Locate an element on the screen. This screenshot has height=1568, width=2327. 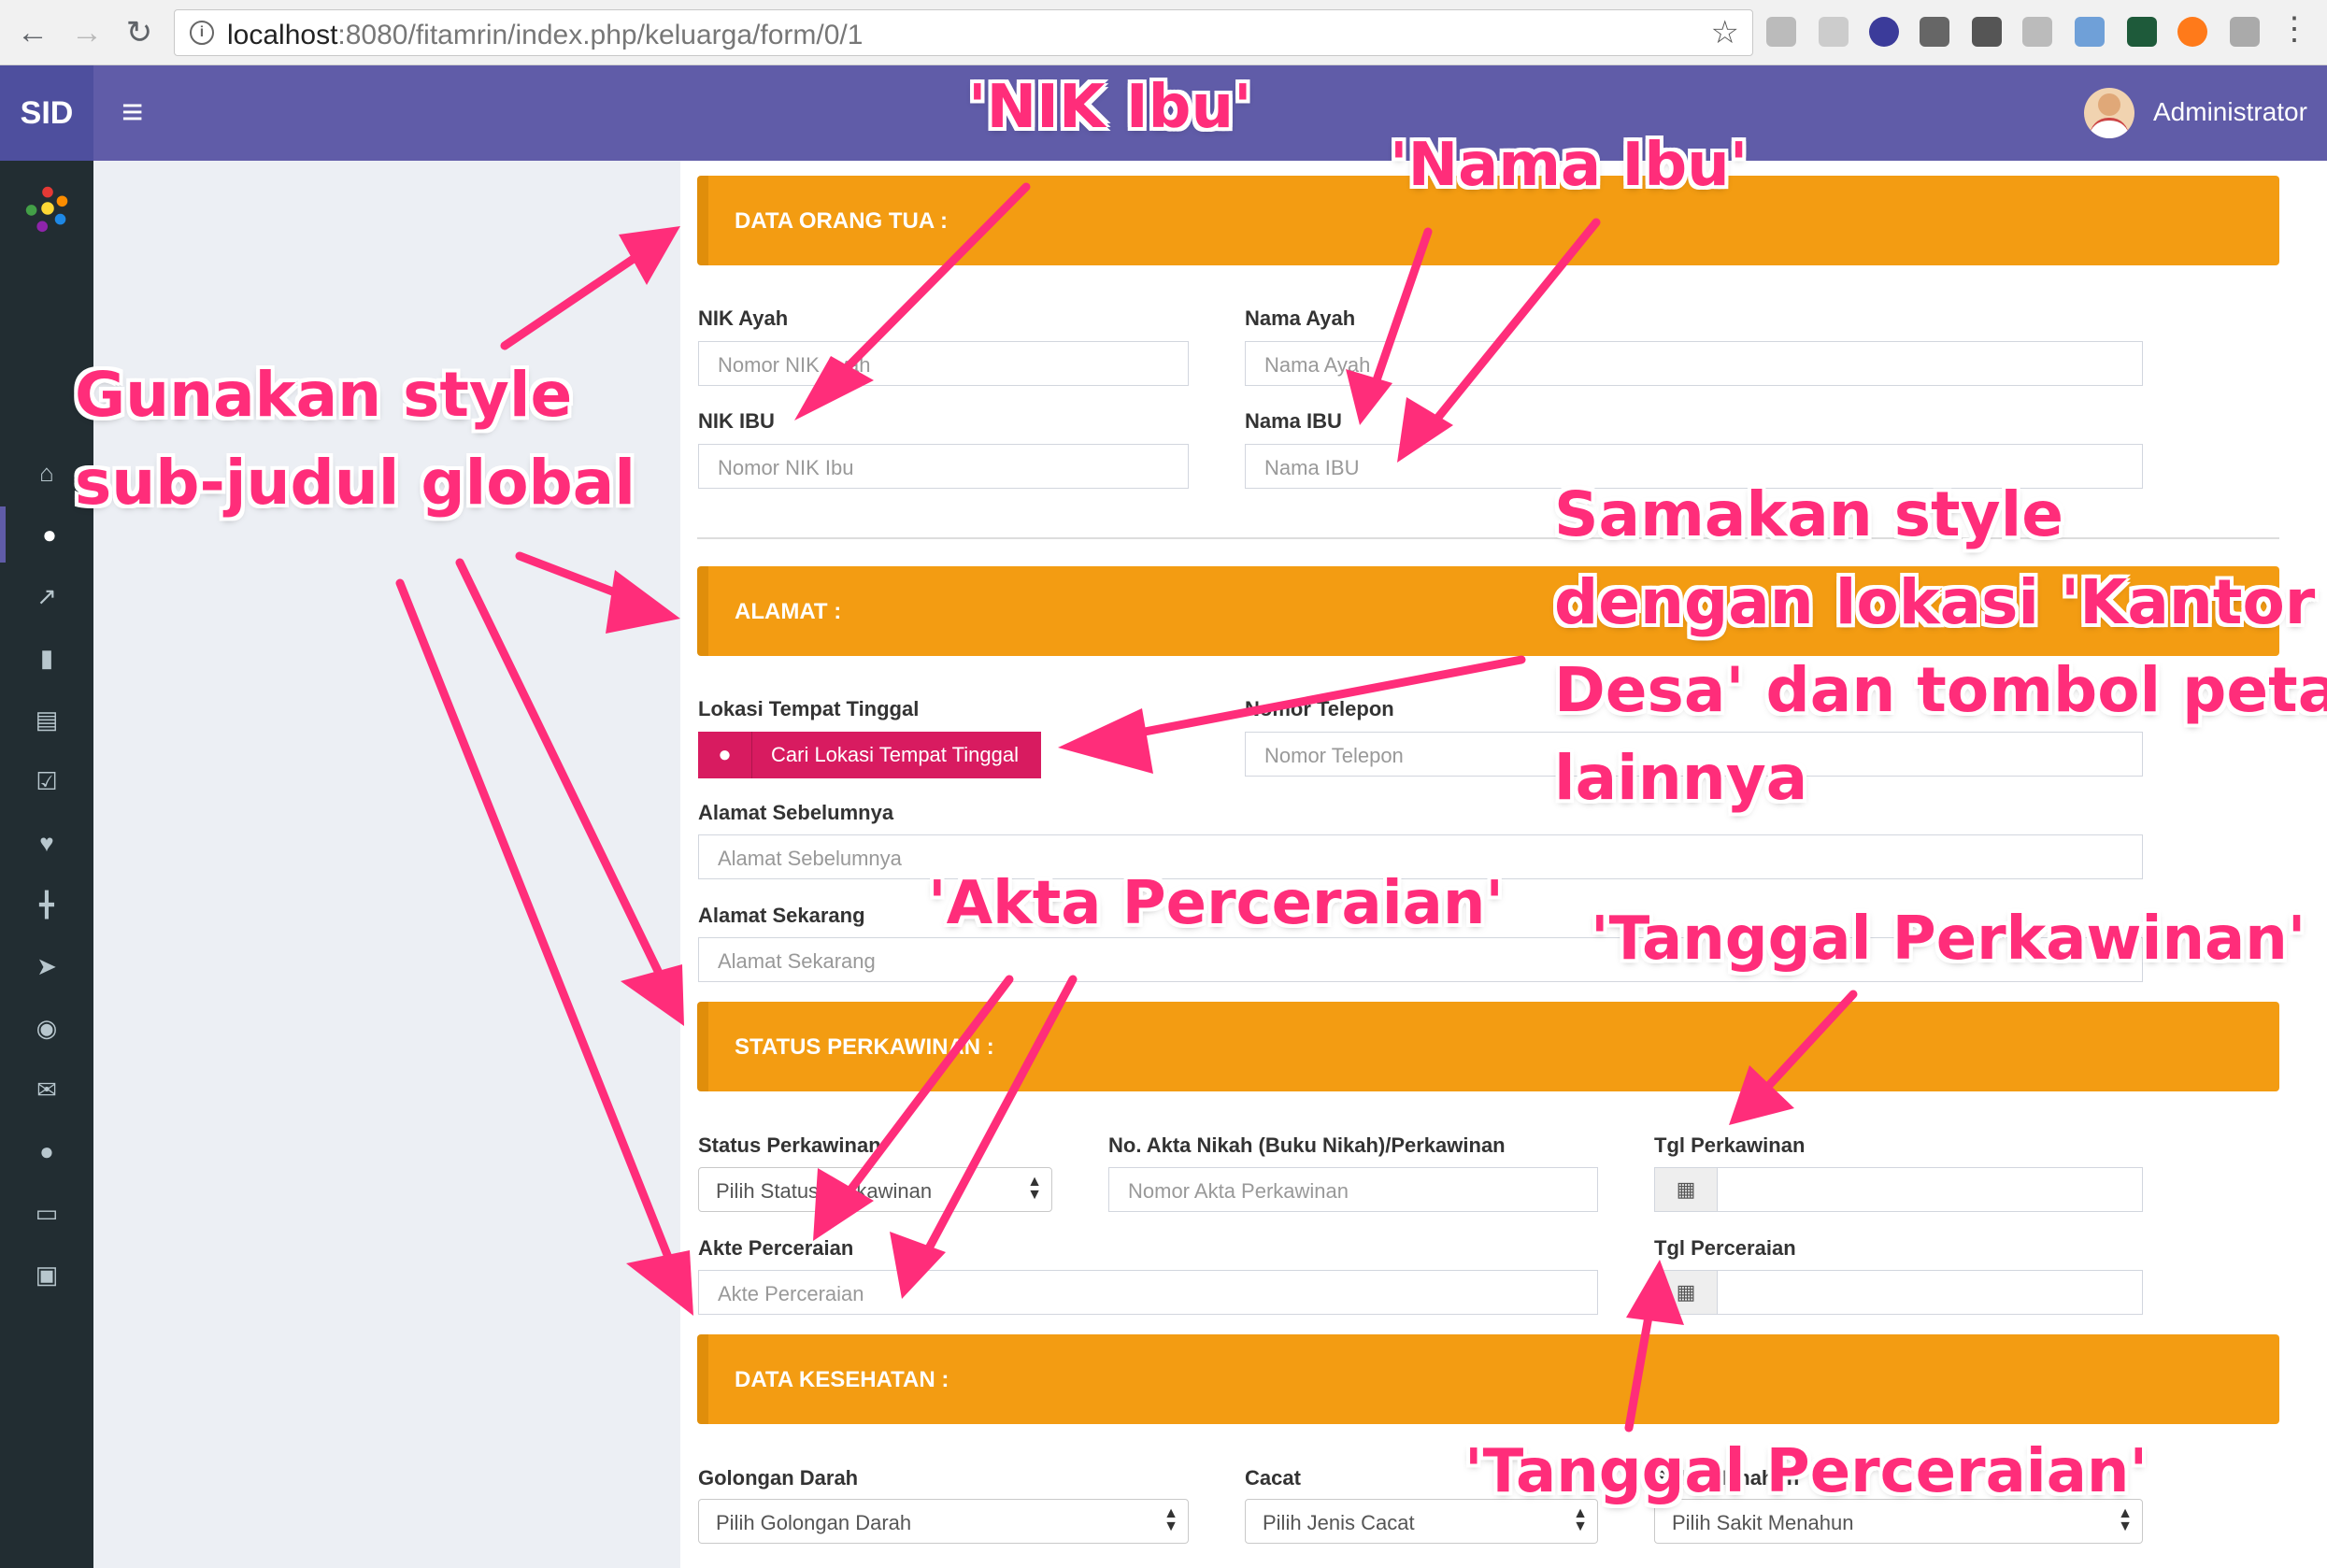
envelope-icon: ✉ is located at coordinates (47, 1090).